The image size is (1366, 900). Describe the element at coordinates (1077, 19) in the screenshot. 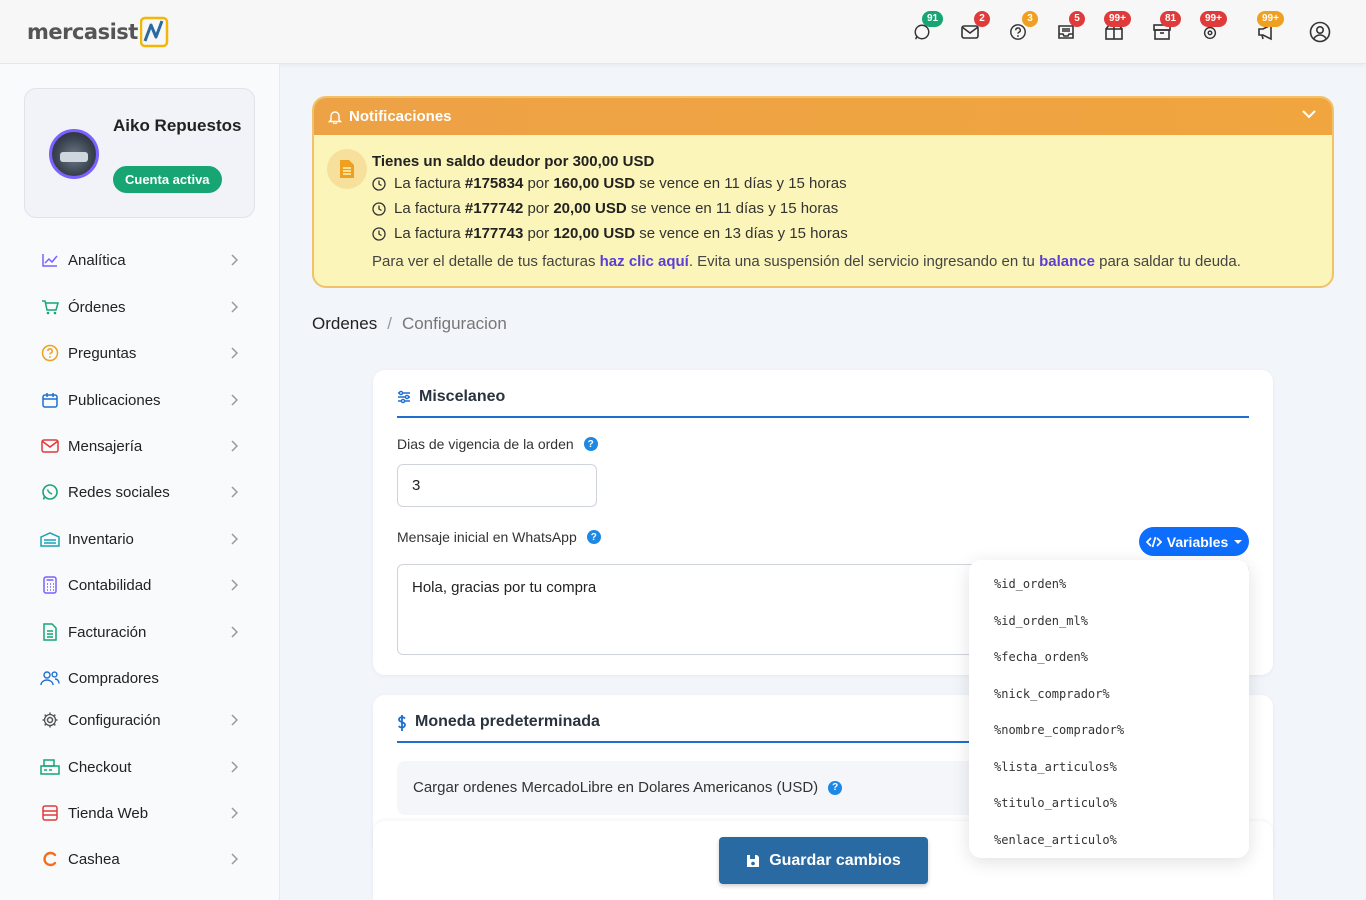

I see `badge-inbox: 5` at that location.